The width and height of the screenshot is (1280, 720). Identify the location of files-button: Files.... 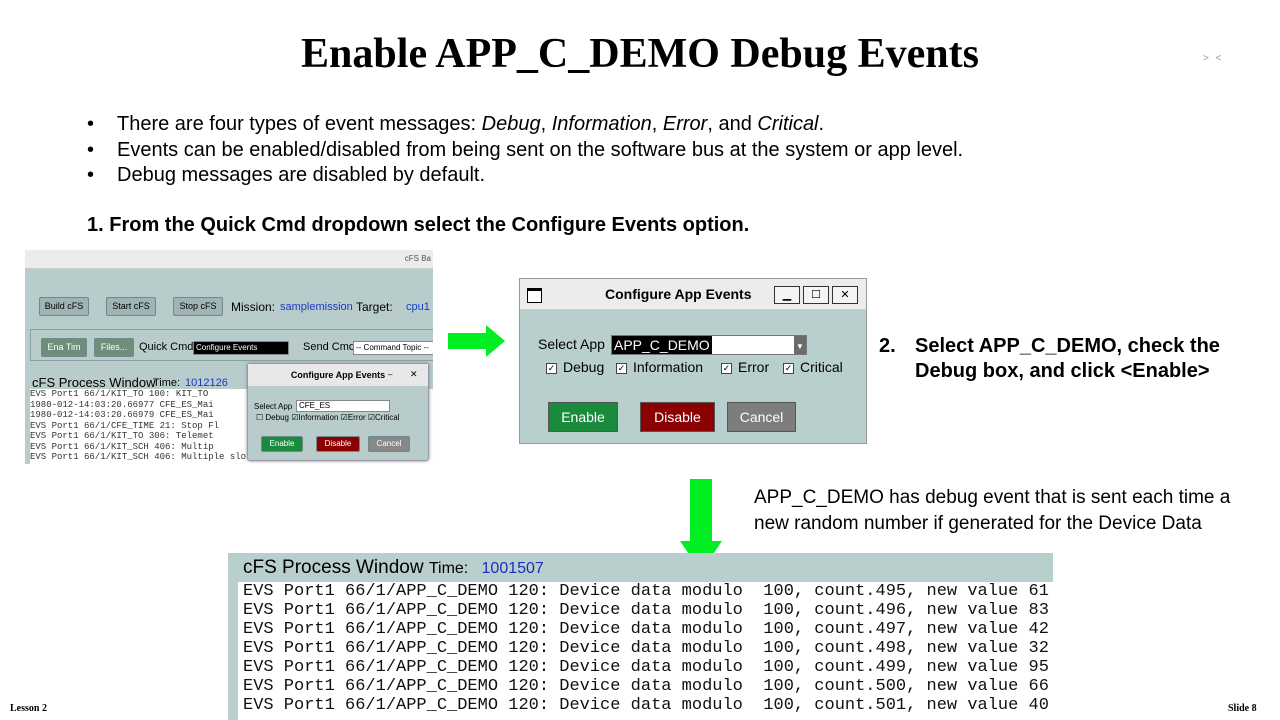
(114, 347).